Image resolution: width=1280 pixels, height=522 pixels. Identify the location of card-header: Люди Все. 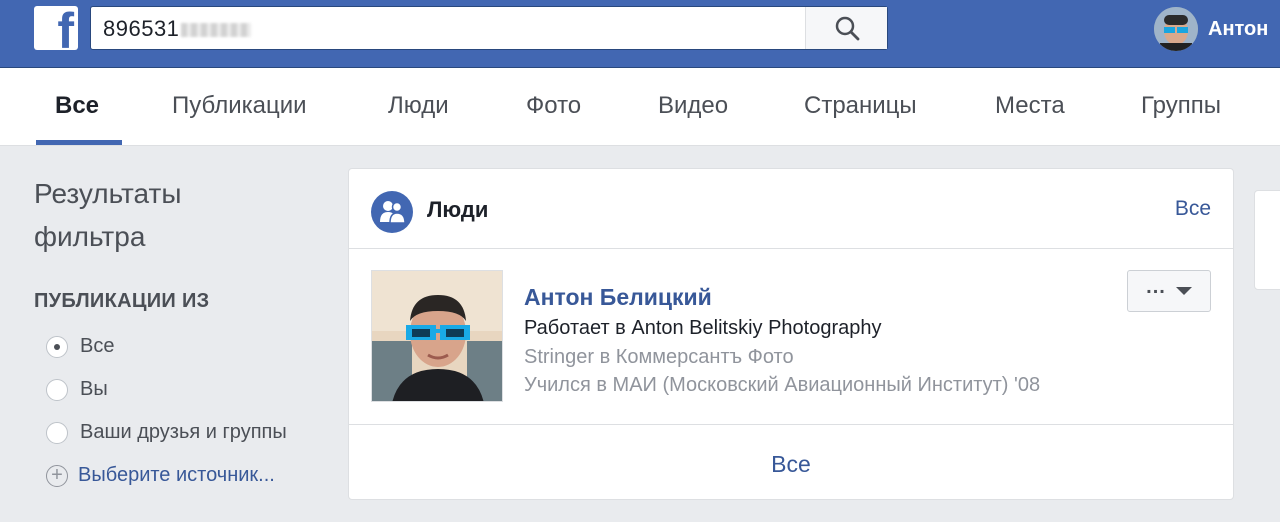
(791, 209).